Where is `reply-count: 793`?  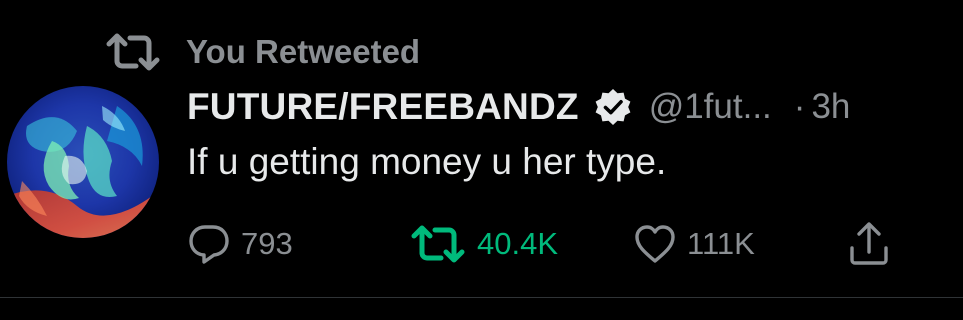
reply-count: 793 is located at coordinates (267, 243).